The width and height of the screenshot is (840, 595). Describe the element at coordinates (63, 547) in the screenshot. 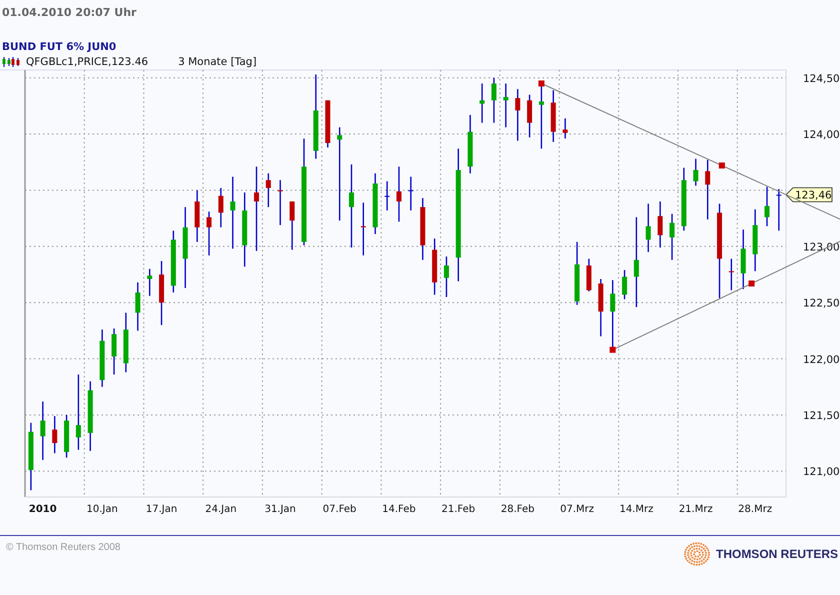

I see `copyright-text: © Thomson Reuters 2008` at that location.